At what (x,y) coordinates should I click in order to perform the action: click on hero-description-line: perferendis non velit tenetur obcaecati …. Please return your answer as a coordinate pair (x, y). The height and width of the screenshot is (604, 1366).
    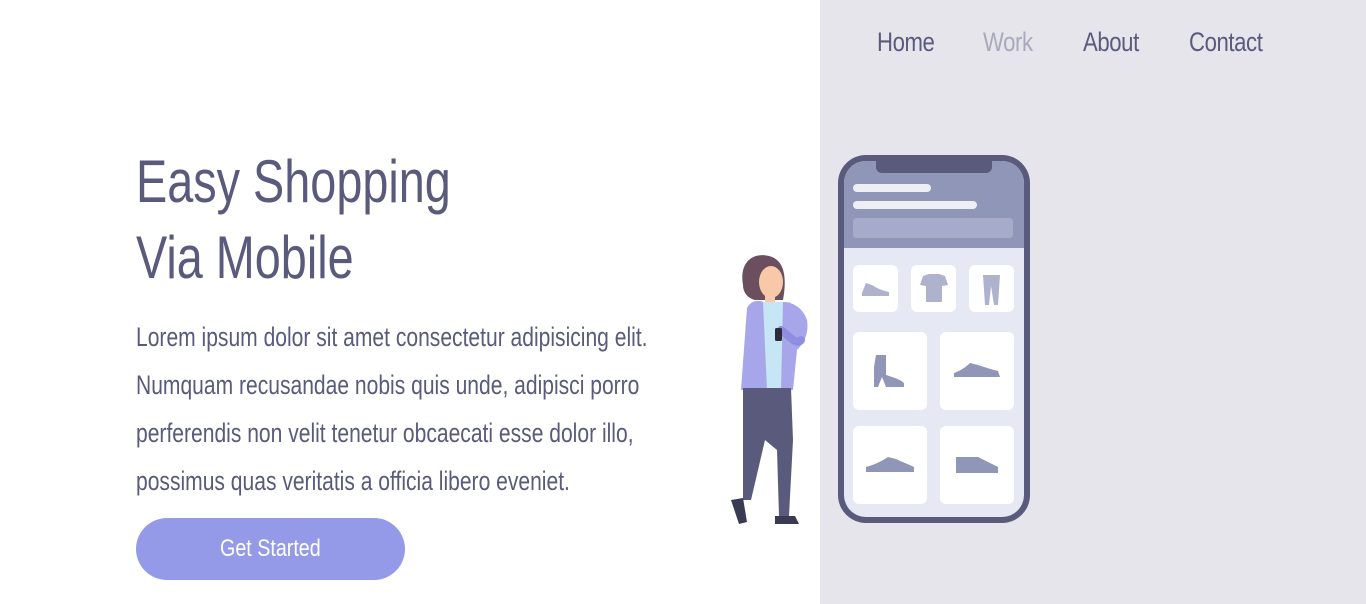
    Looking at the image, I should click on (385, 433).